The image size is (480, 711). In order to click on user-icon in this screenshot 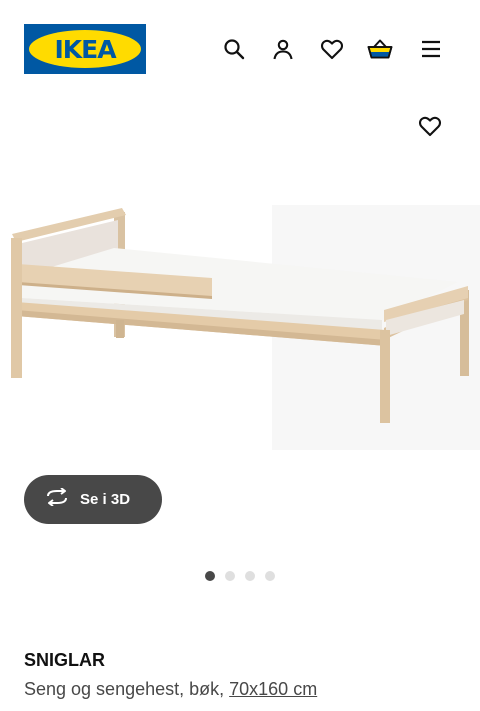, I will do `click(283, 49)`.